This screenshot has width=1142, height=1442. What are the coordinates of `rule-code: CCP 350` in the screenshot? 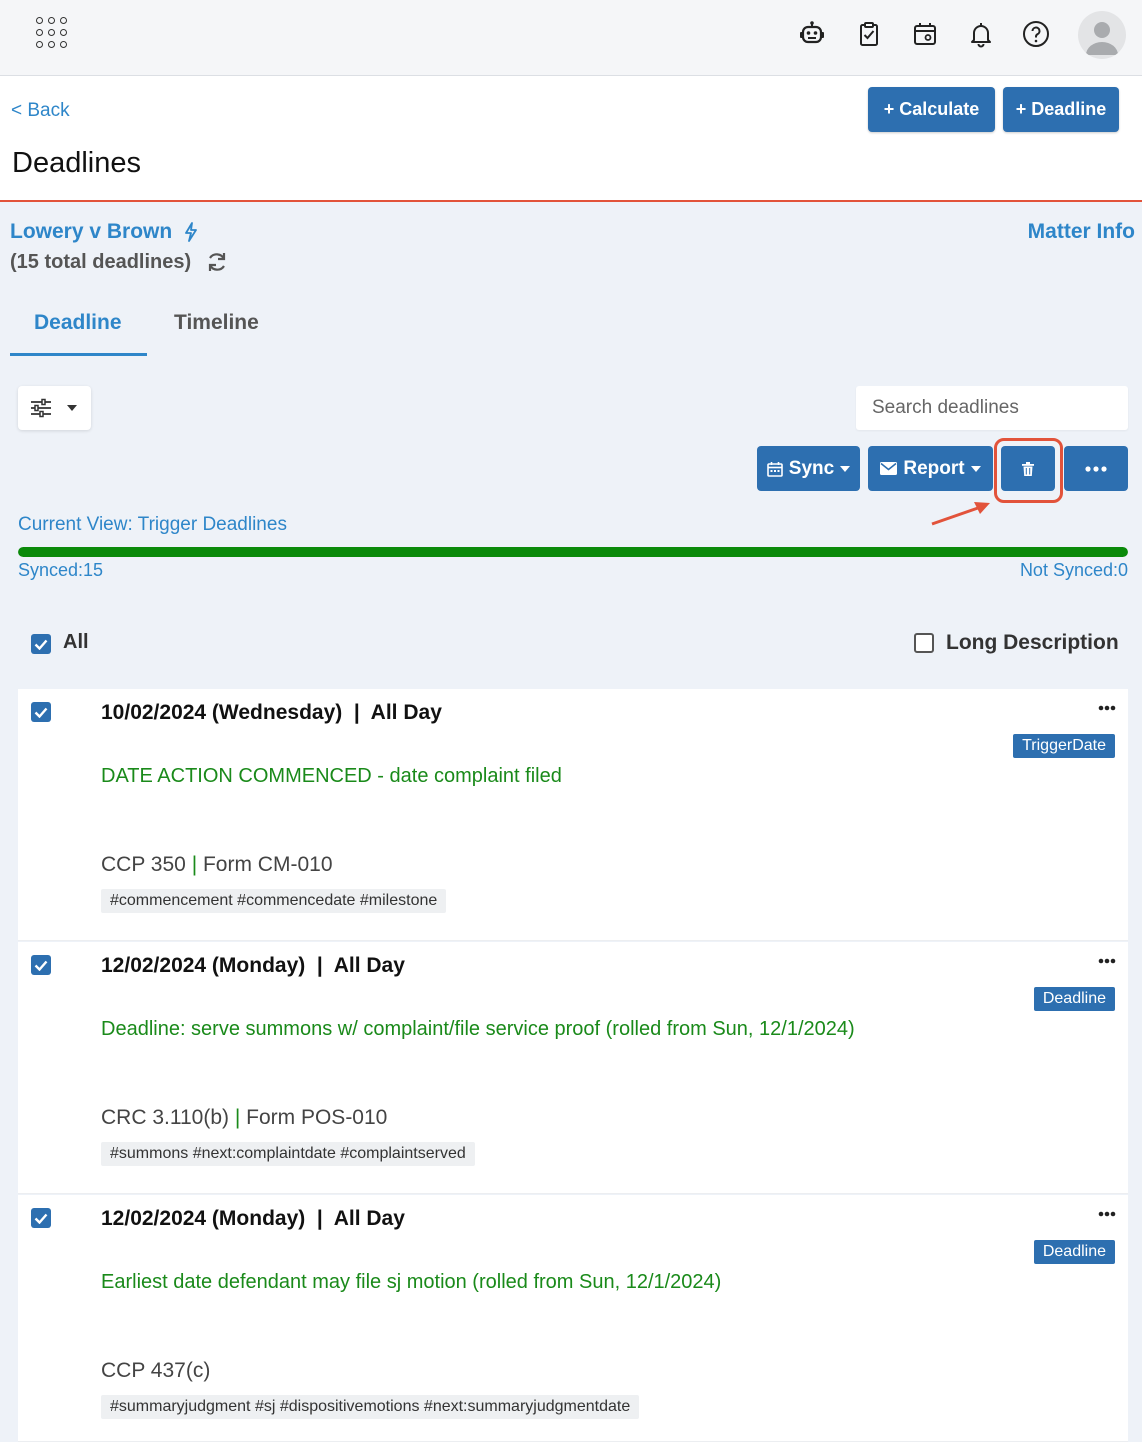 It's located at (143, 864).